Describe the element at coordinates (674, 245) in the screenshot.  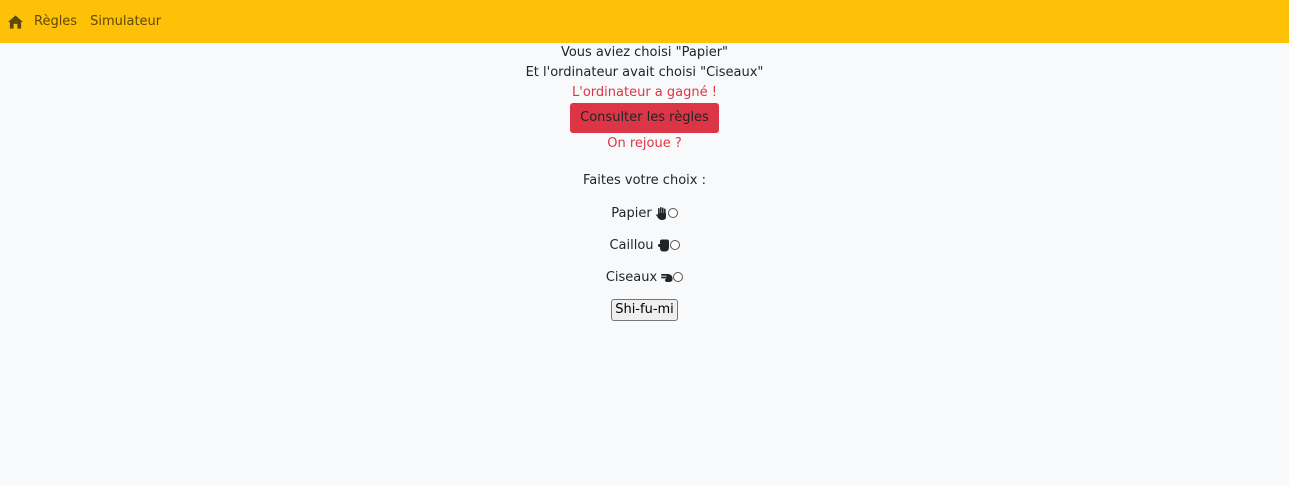
I see `radio-caillou` at that location.